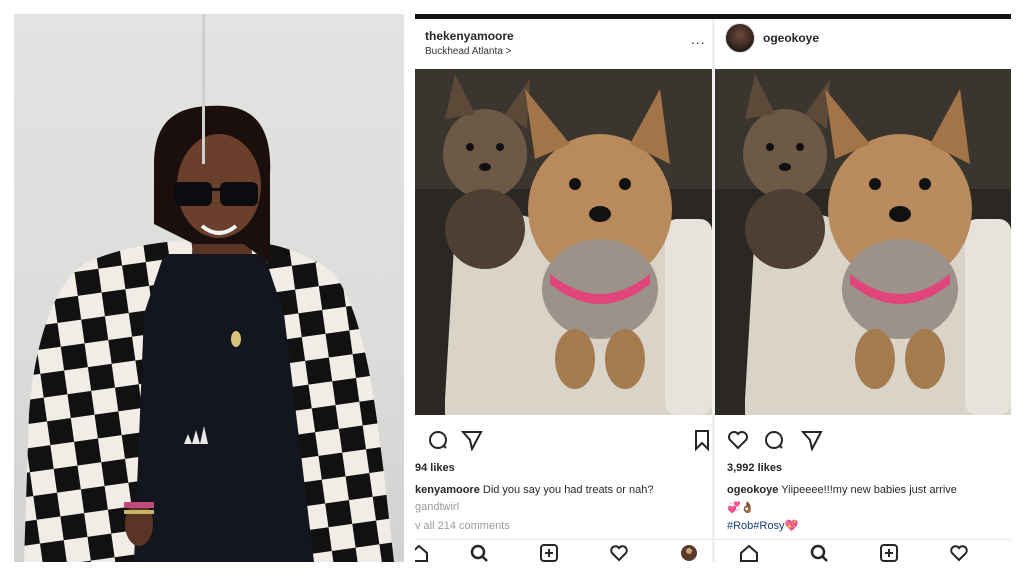 Image resolution: width=1024 pixels, height=576 pixels. What do you see at coordinates (740, 38) in the screenshot?
I see `avatar` at bounding box center [740, 38].